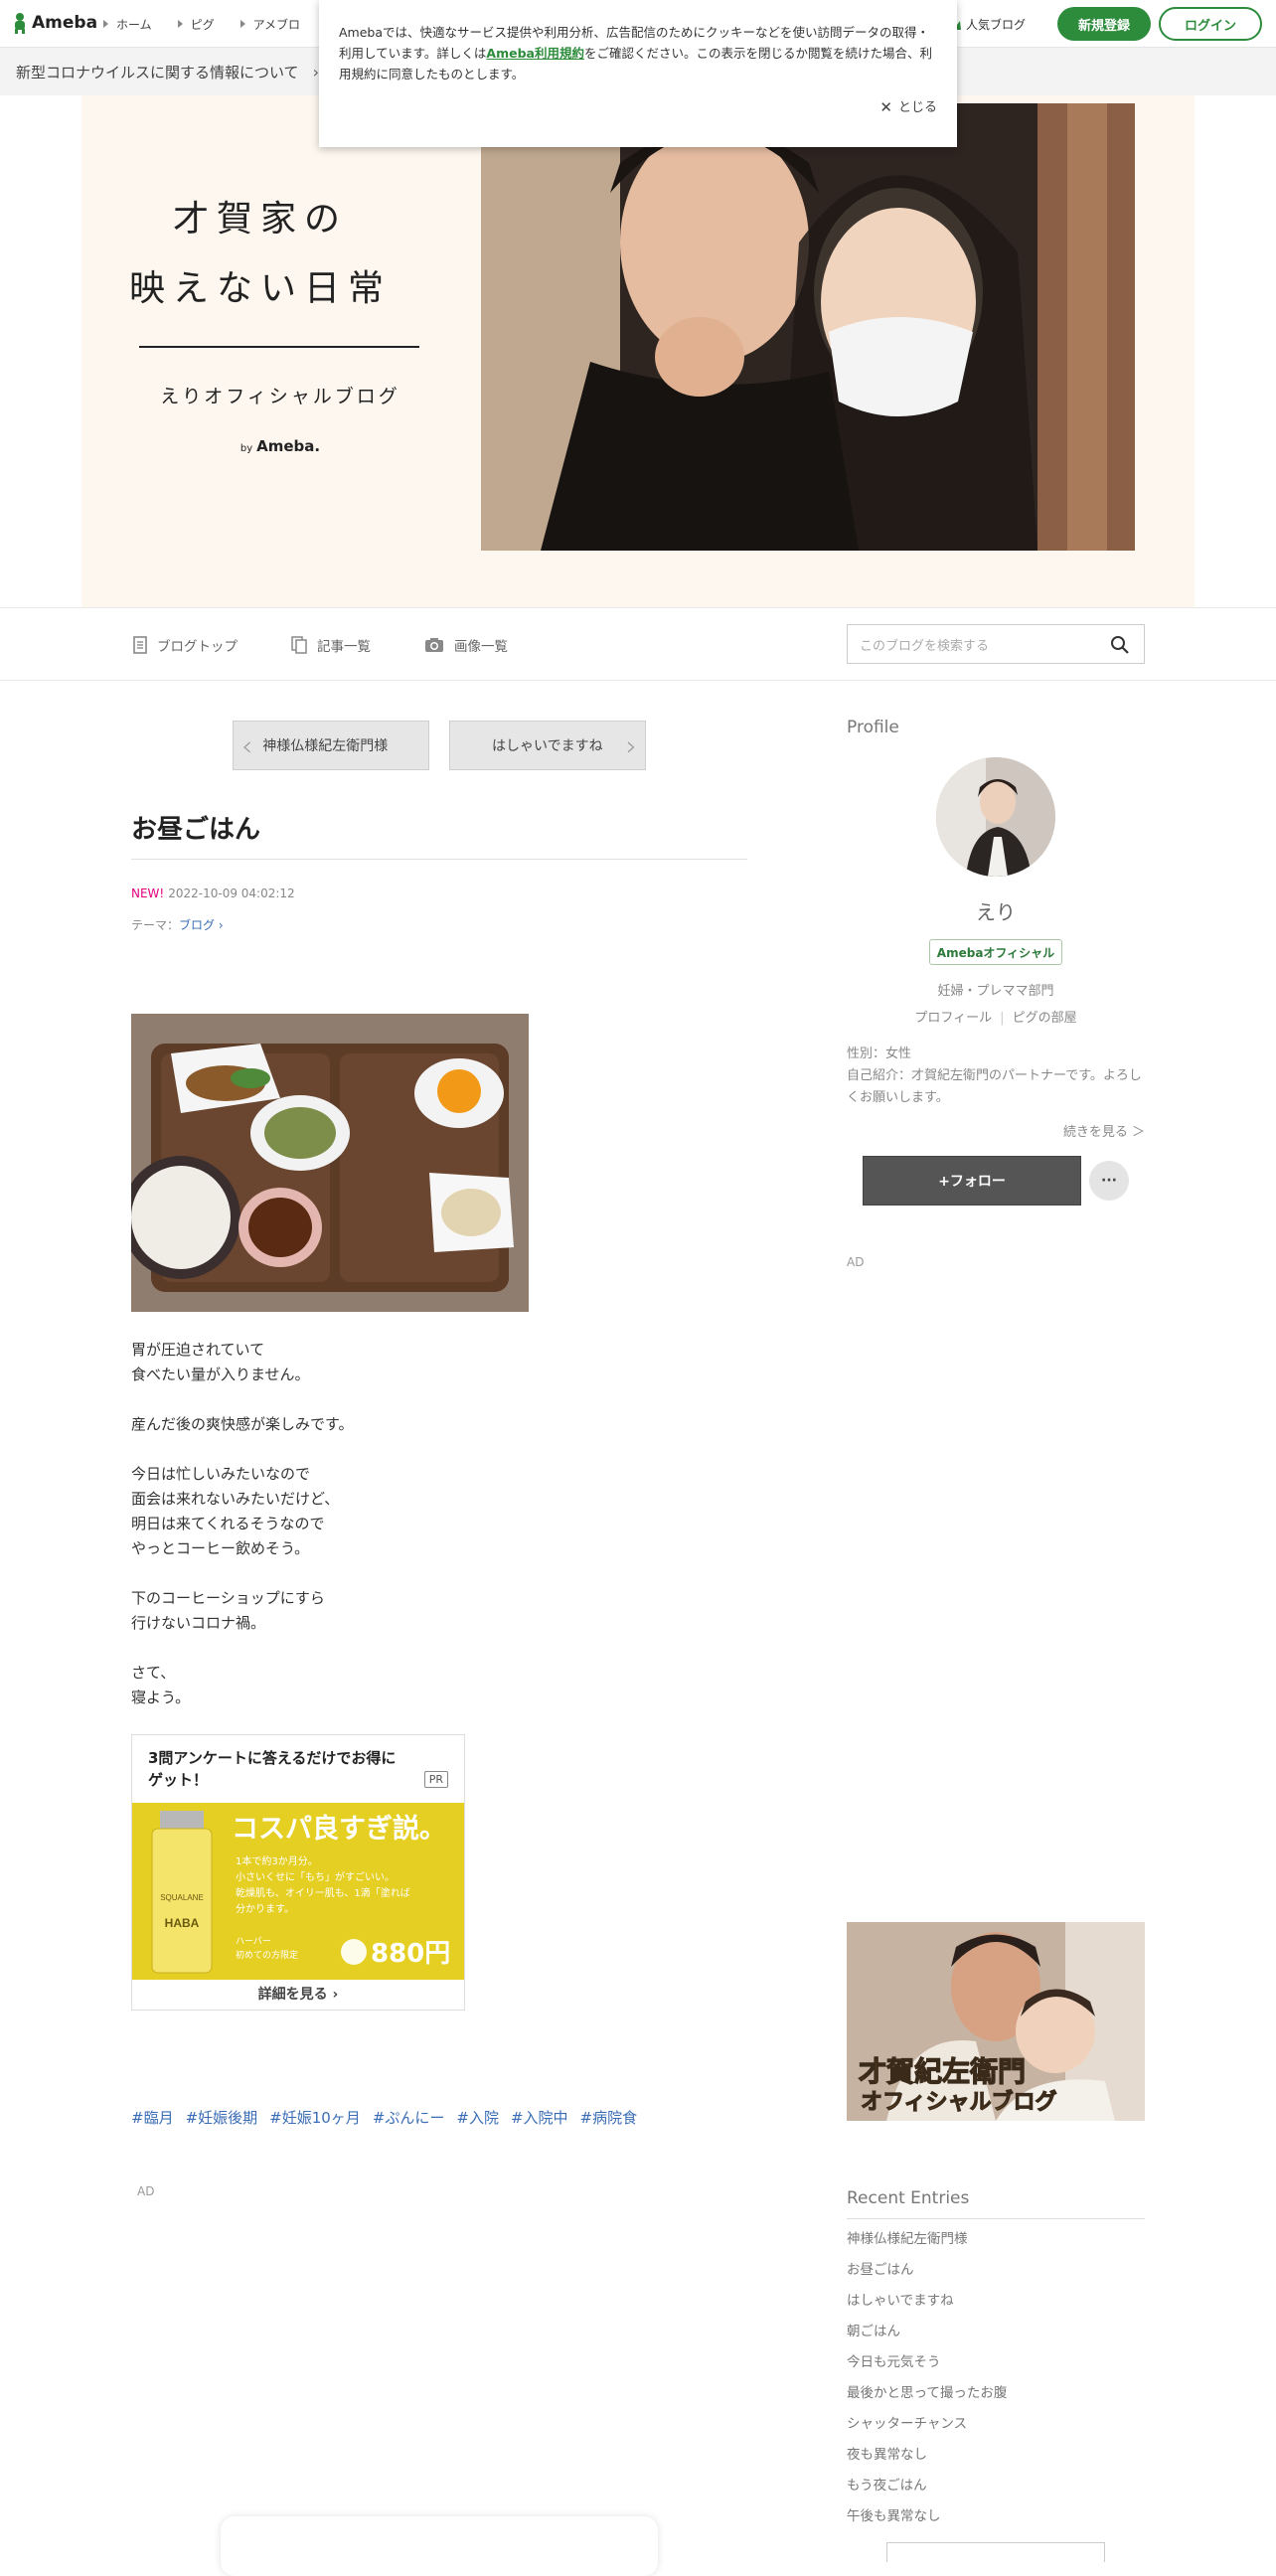 This screenshot has width=1276, height=2576. Describe the element at coordinates (953, 1018) in the screenshot. I see `profile-link: プロフィール` at that location.